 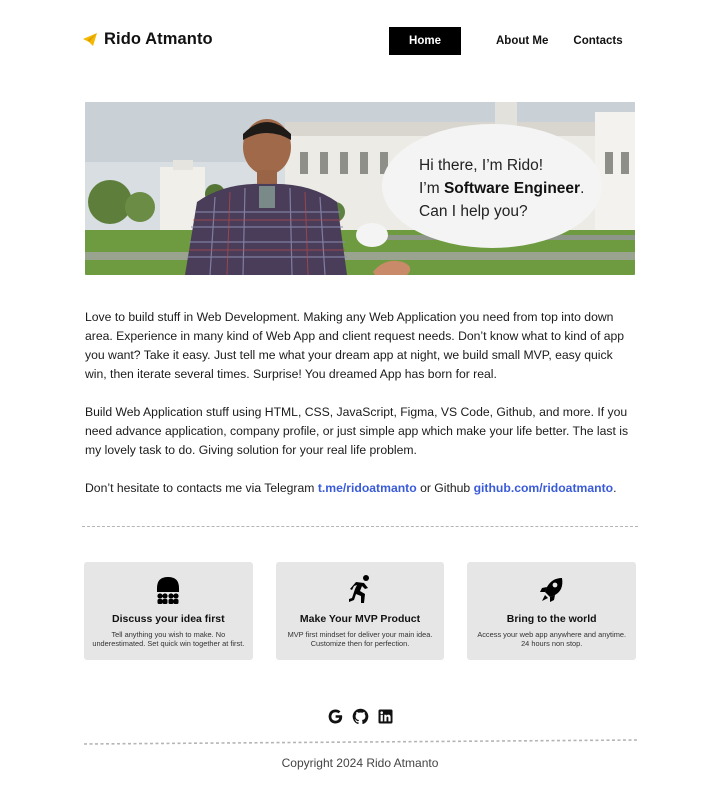 I want to click on google-icon, so click(x=335, y=716).